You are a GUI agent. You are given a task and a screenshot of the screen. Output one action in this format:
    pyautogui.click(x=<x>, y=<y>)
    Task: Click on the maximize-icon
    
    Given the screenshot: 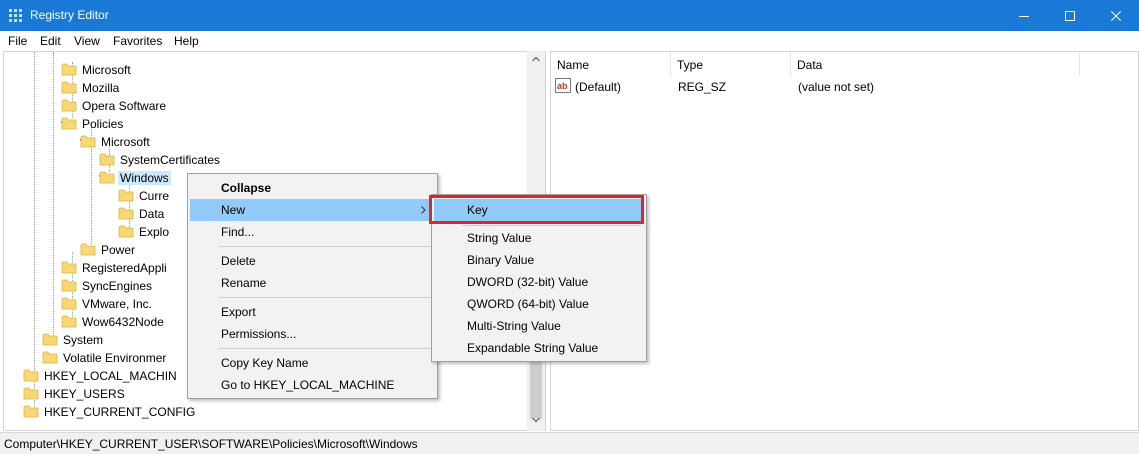 What is the action you would take?
    pyautogui.click(x=1070, y=15)
    